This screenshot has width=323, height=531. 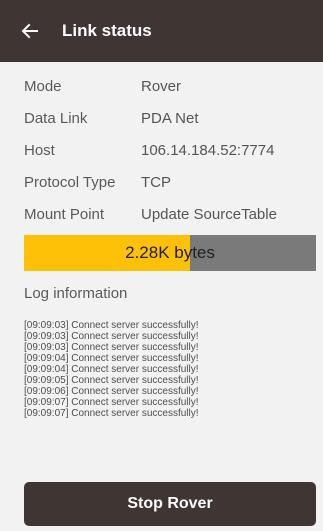 What do you see at coordinates (156, 182) in the screenshot?
I see `protocol-type-value: TCP` at bounding box center [156, 182].